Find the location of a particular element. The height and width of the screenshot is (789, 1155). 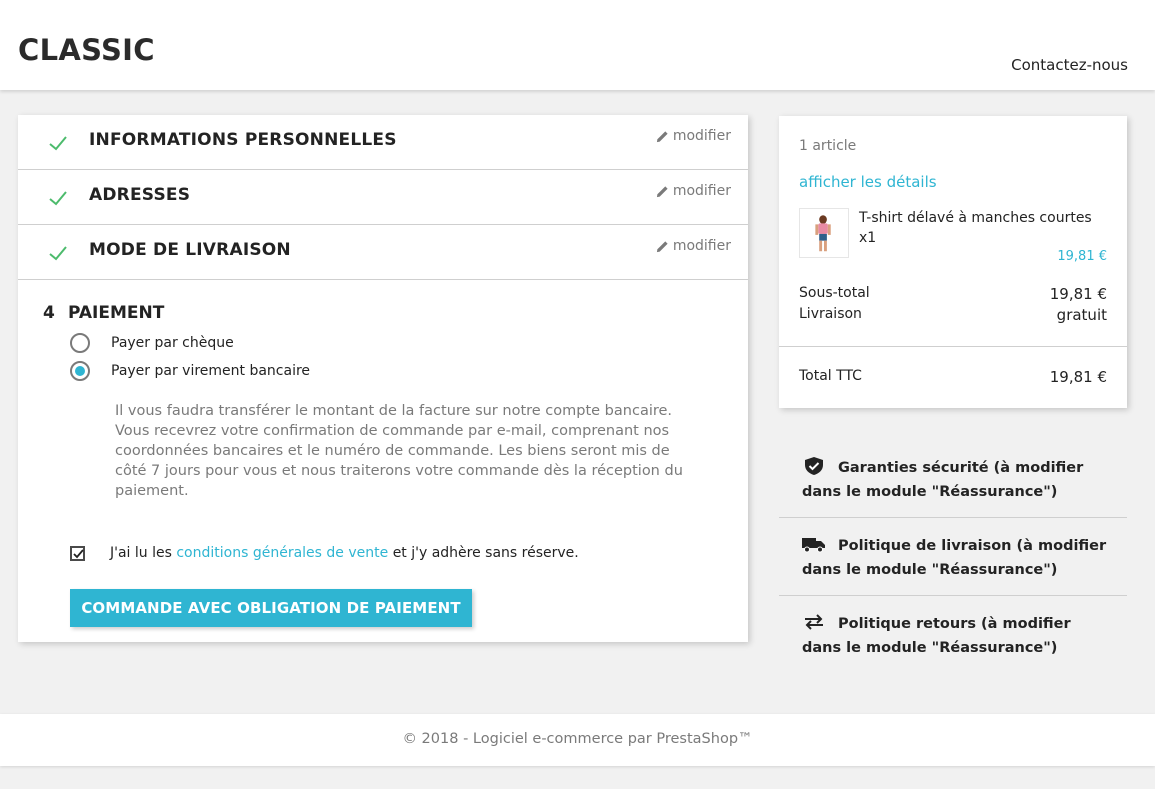

step-personal-info: INFORMATIONS PERSONNELLES modifier is located at coordinates (383, 142).